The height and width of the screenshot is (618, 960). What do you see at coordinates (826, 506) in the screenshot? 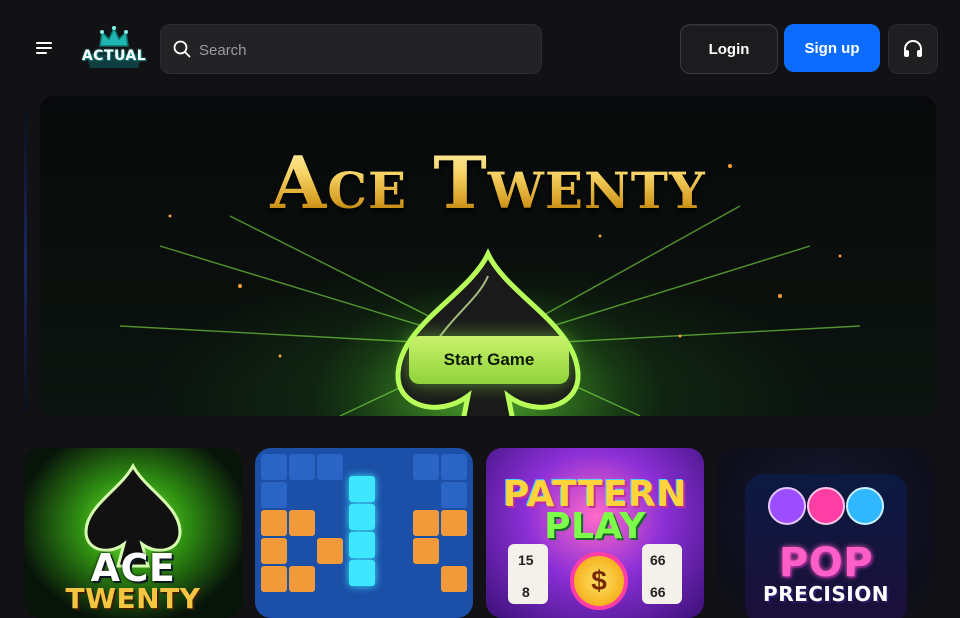
I see `bubbles-icon` at bounding box center [826, 506].